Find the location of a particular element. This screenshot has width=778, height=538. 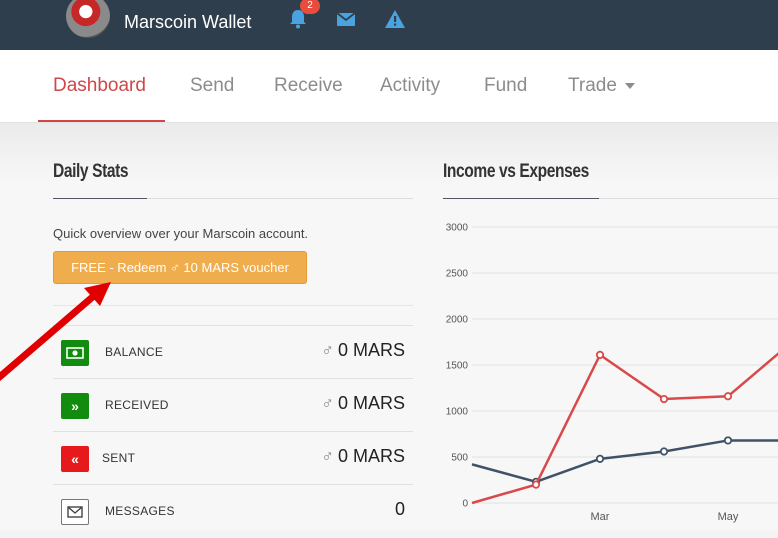

messages-value: 0 is located at coordinates (399, 509).